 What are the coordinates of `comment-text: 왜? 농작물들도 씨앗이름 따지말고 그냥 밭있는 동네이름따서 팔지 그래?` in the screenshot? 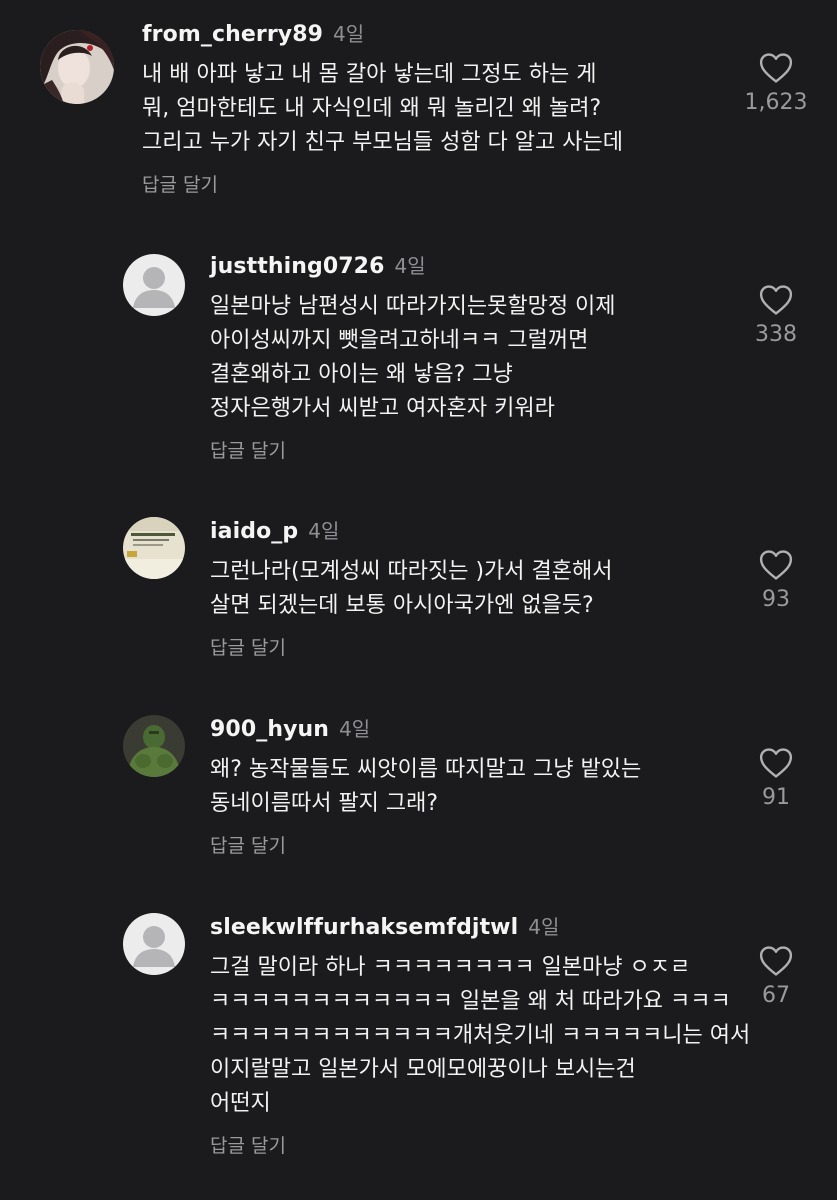 It's located at (425, 787).